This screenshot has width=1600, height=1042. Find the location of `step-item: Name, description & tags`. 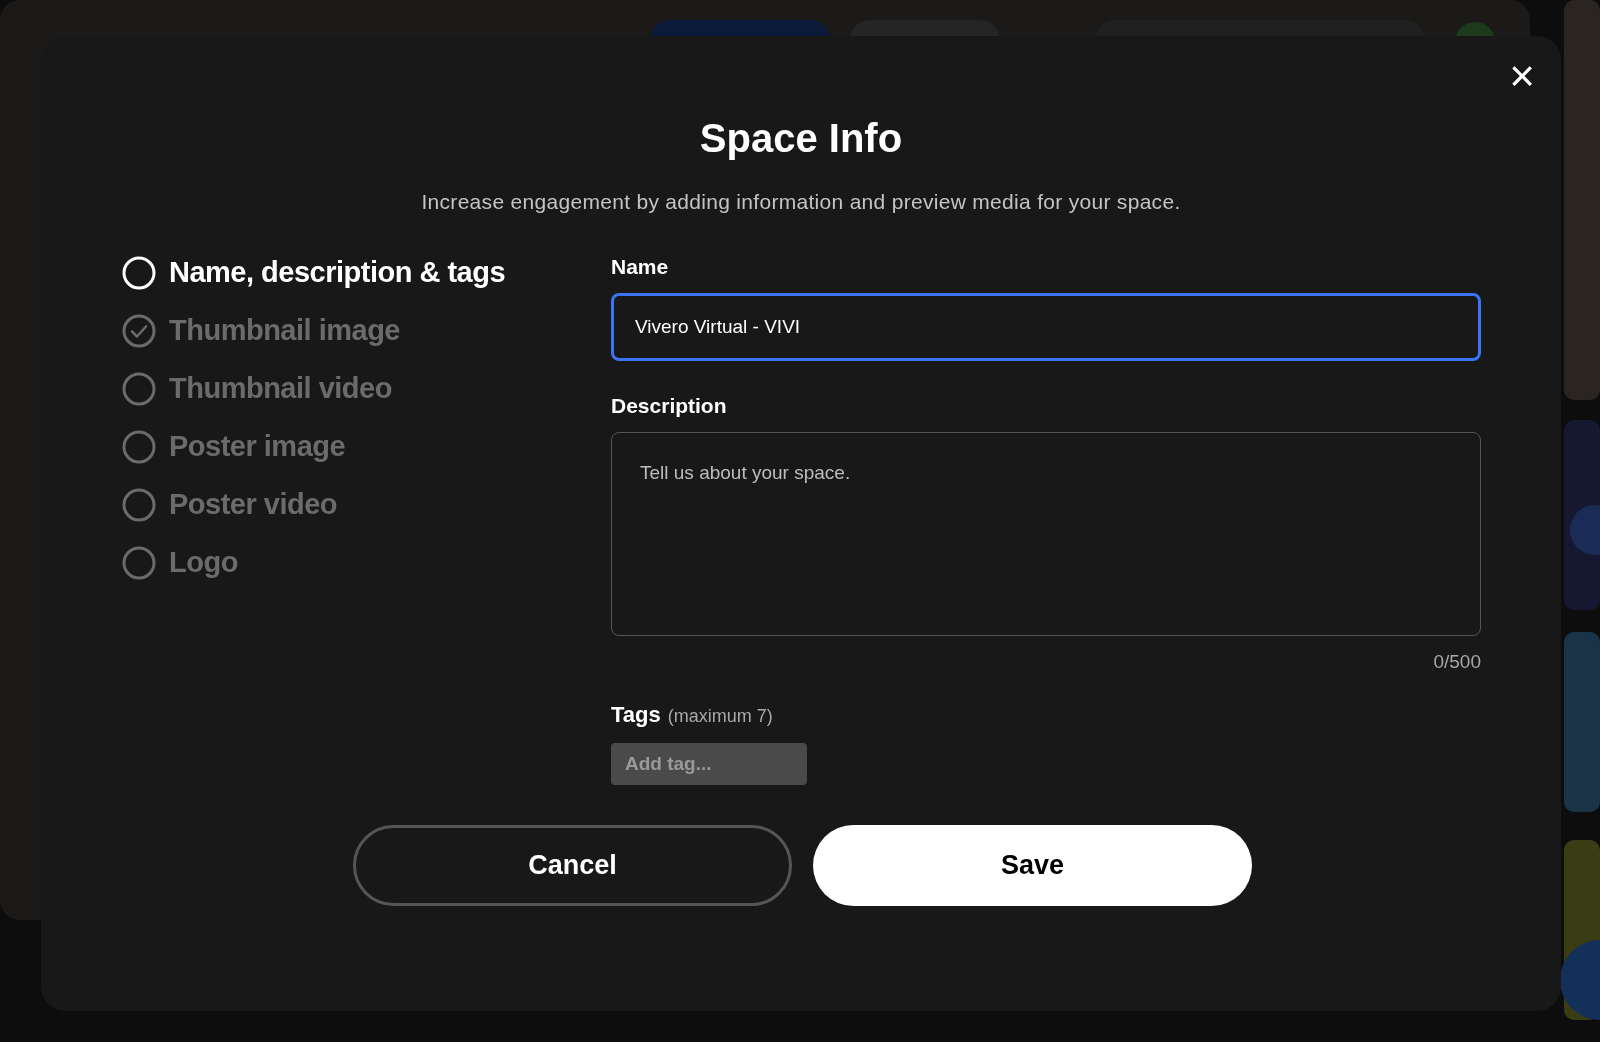

step-item: Name, description & tags is located at coordinates (366, 273).